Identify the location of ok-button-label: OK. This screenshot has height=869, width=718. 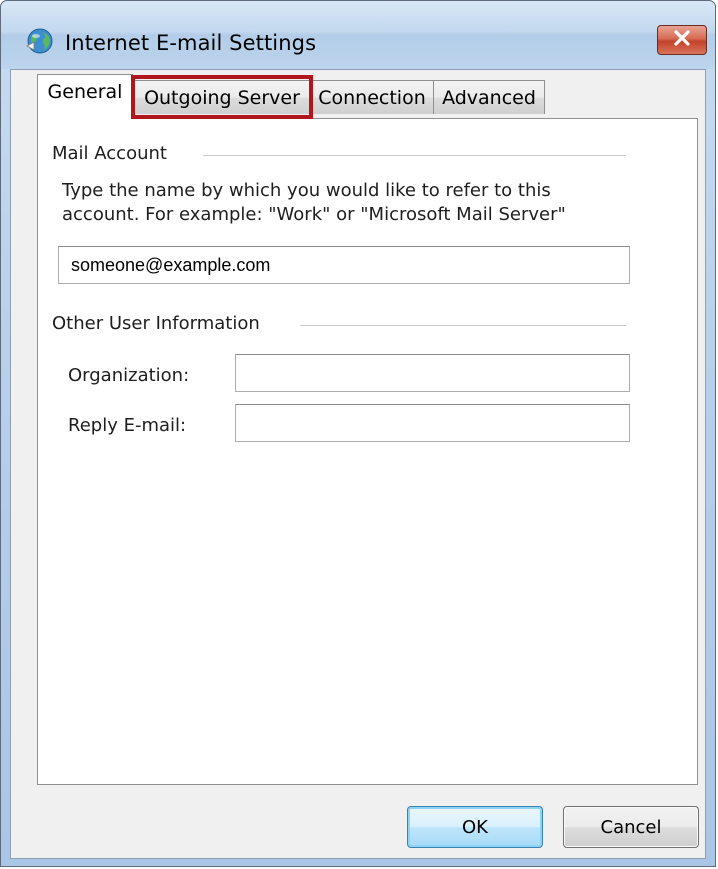
(475, 827).